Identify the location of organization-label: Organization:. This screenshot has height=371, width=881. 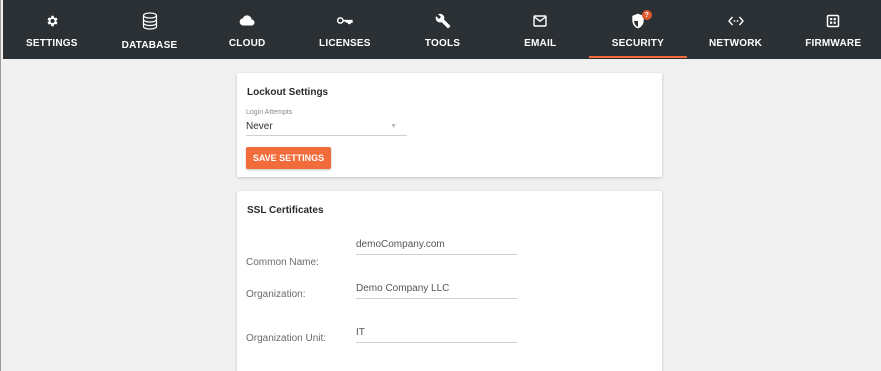
(276, 294).